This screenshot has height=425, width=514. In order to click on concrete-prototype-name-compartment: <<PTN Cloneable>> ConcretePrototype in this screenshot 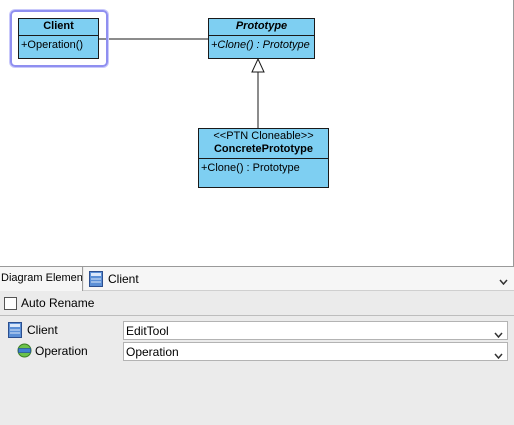, I will do `click(263, 144)`.